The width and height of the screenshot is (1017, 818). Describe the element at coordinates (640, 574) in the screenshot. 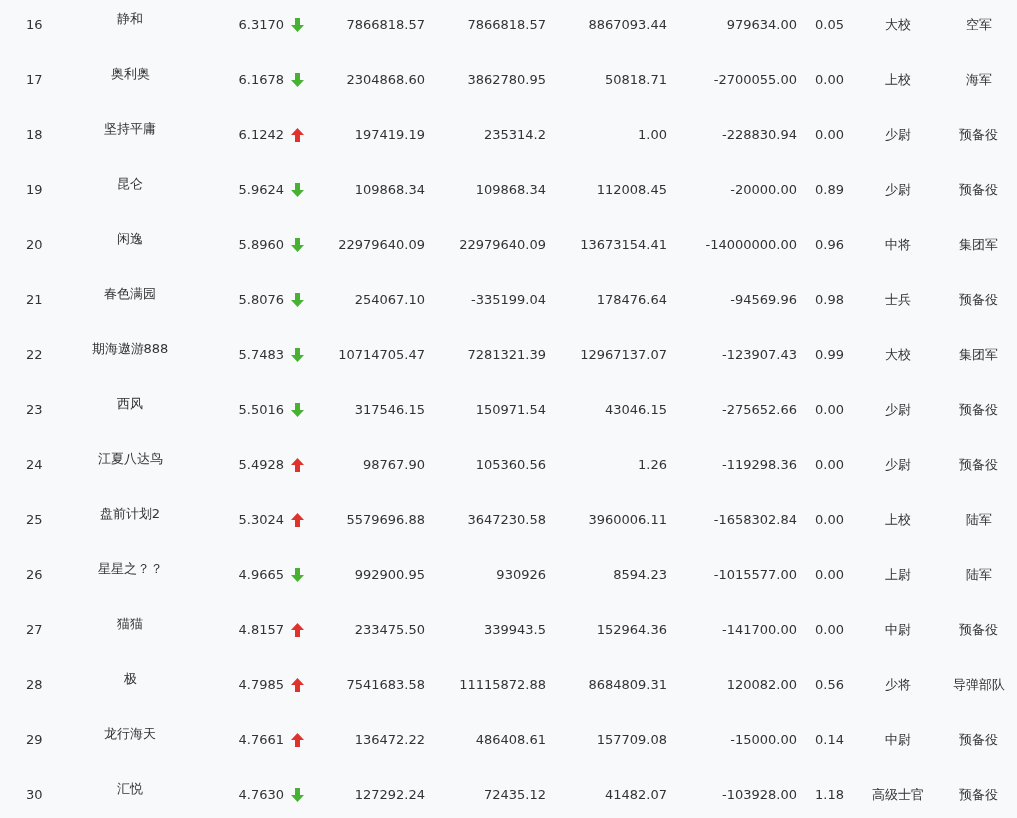

I see `table-cell: 8594.23` at that location.